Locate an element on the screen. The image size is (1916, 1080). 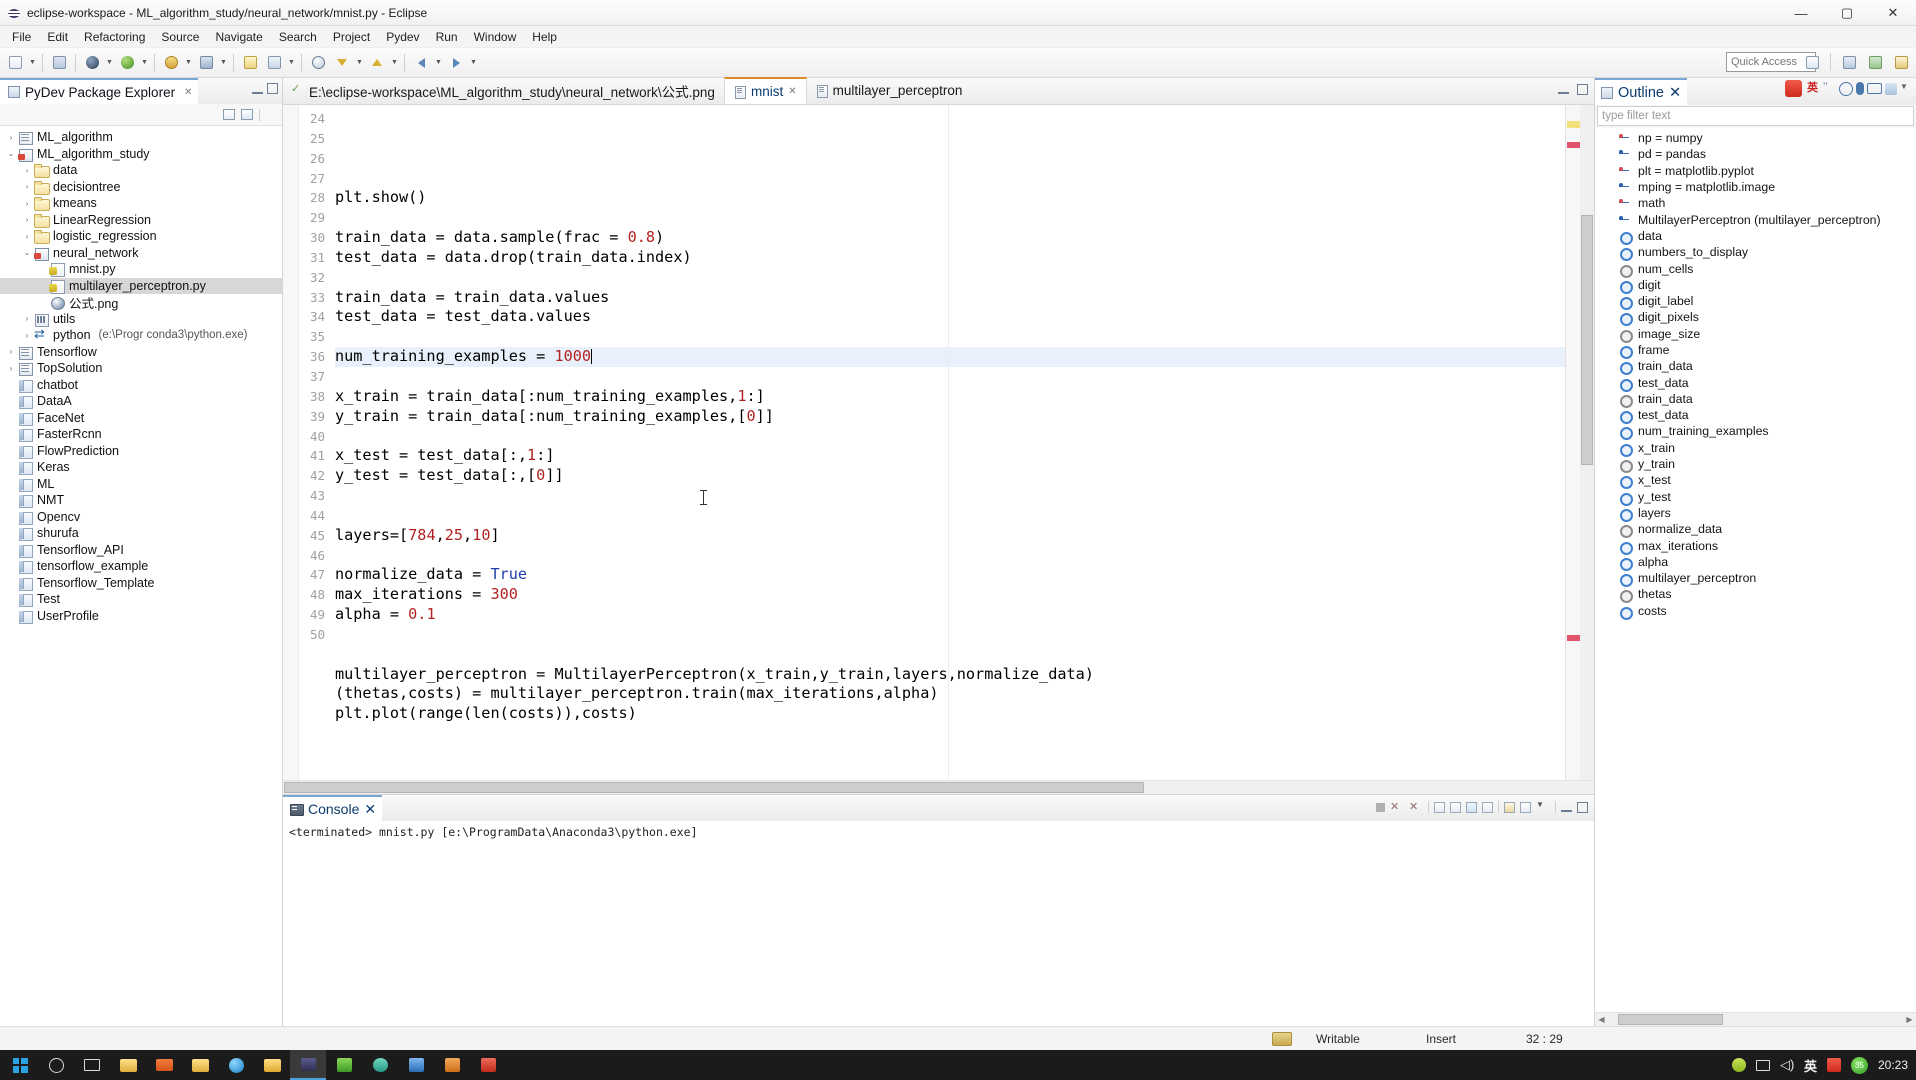
tree-item-userprofile: UserProfile is located at coordinates (141, 616).